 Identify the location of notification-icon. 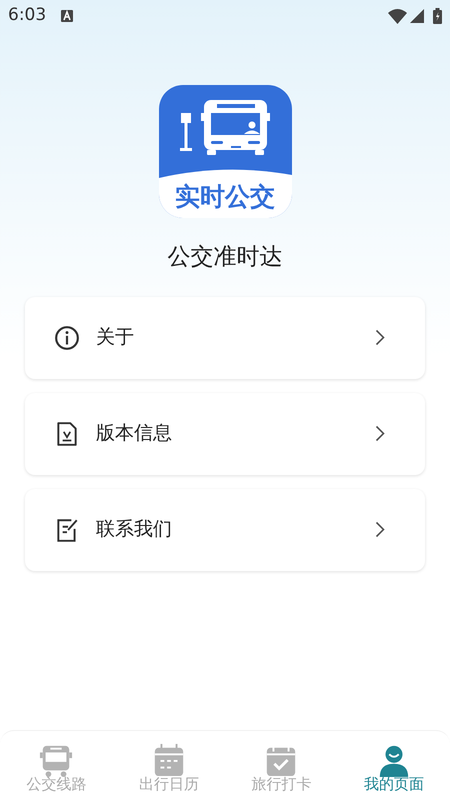
(67, 16).